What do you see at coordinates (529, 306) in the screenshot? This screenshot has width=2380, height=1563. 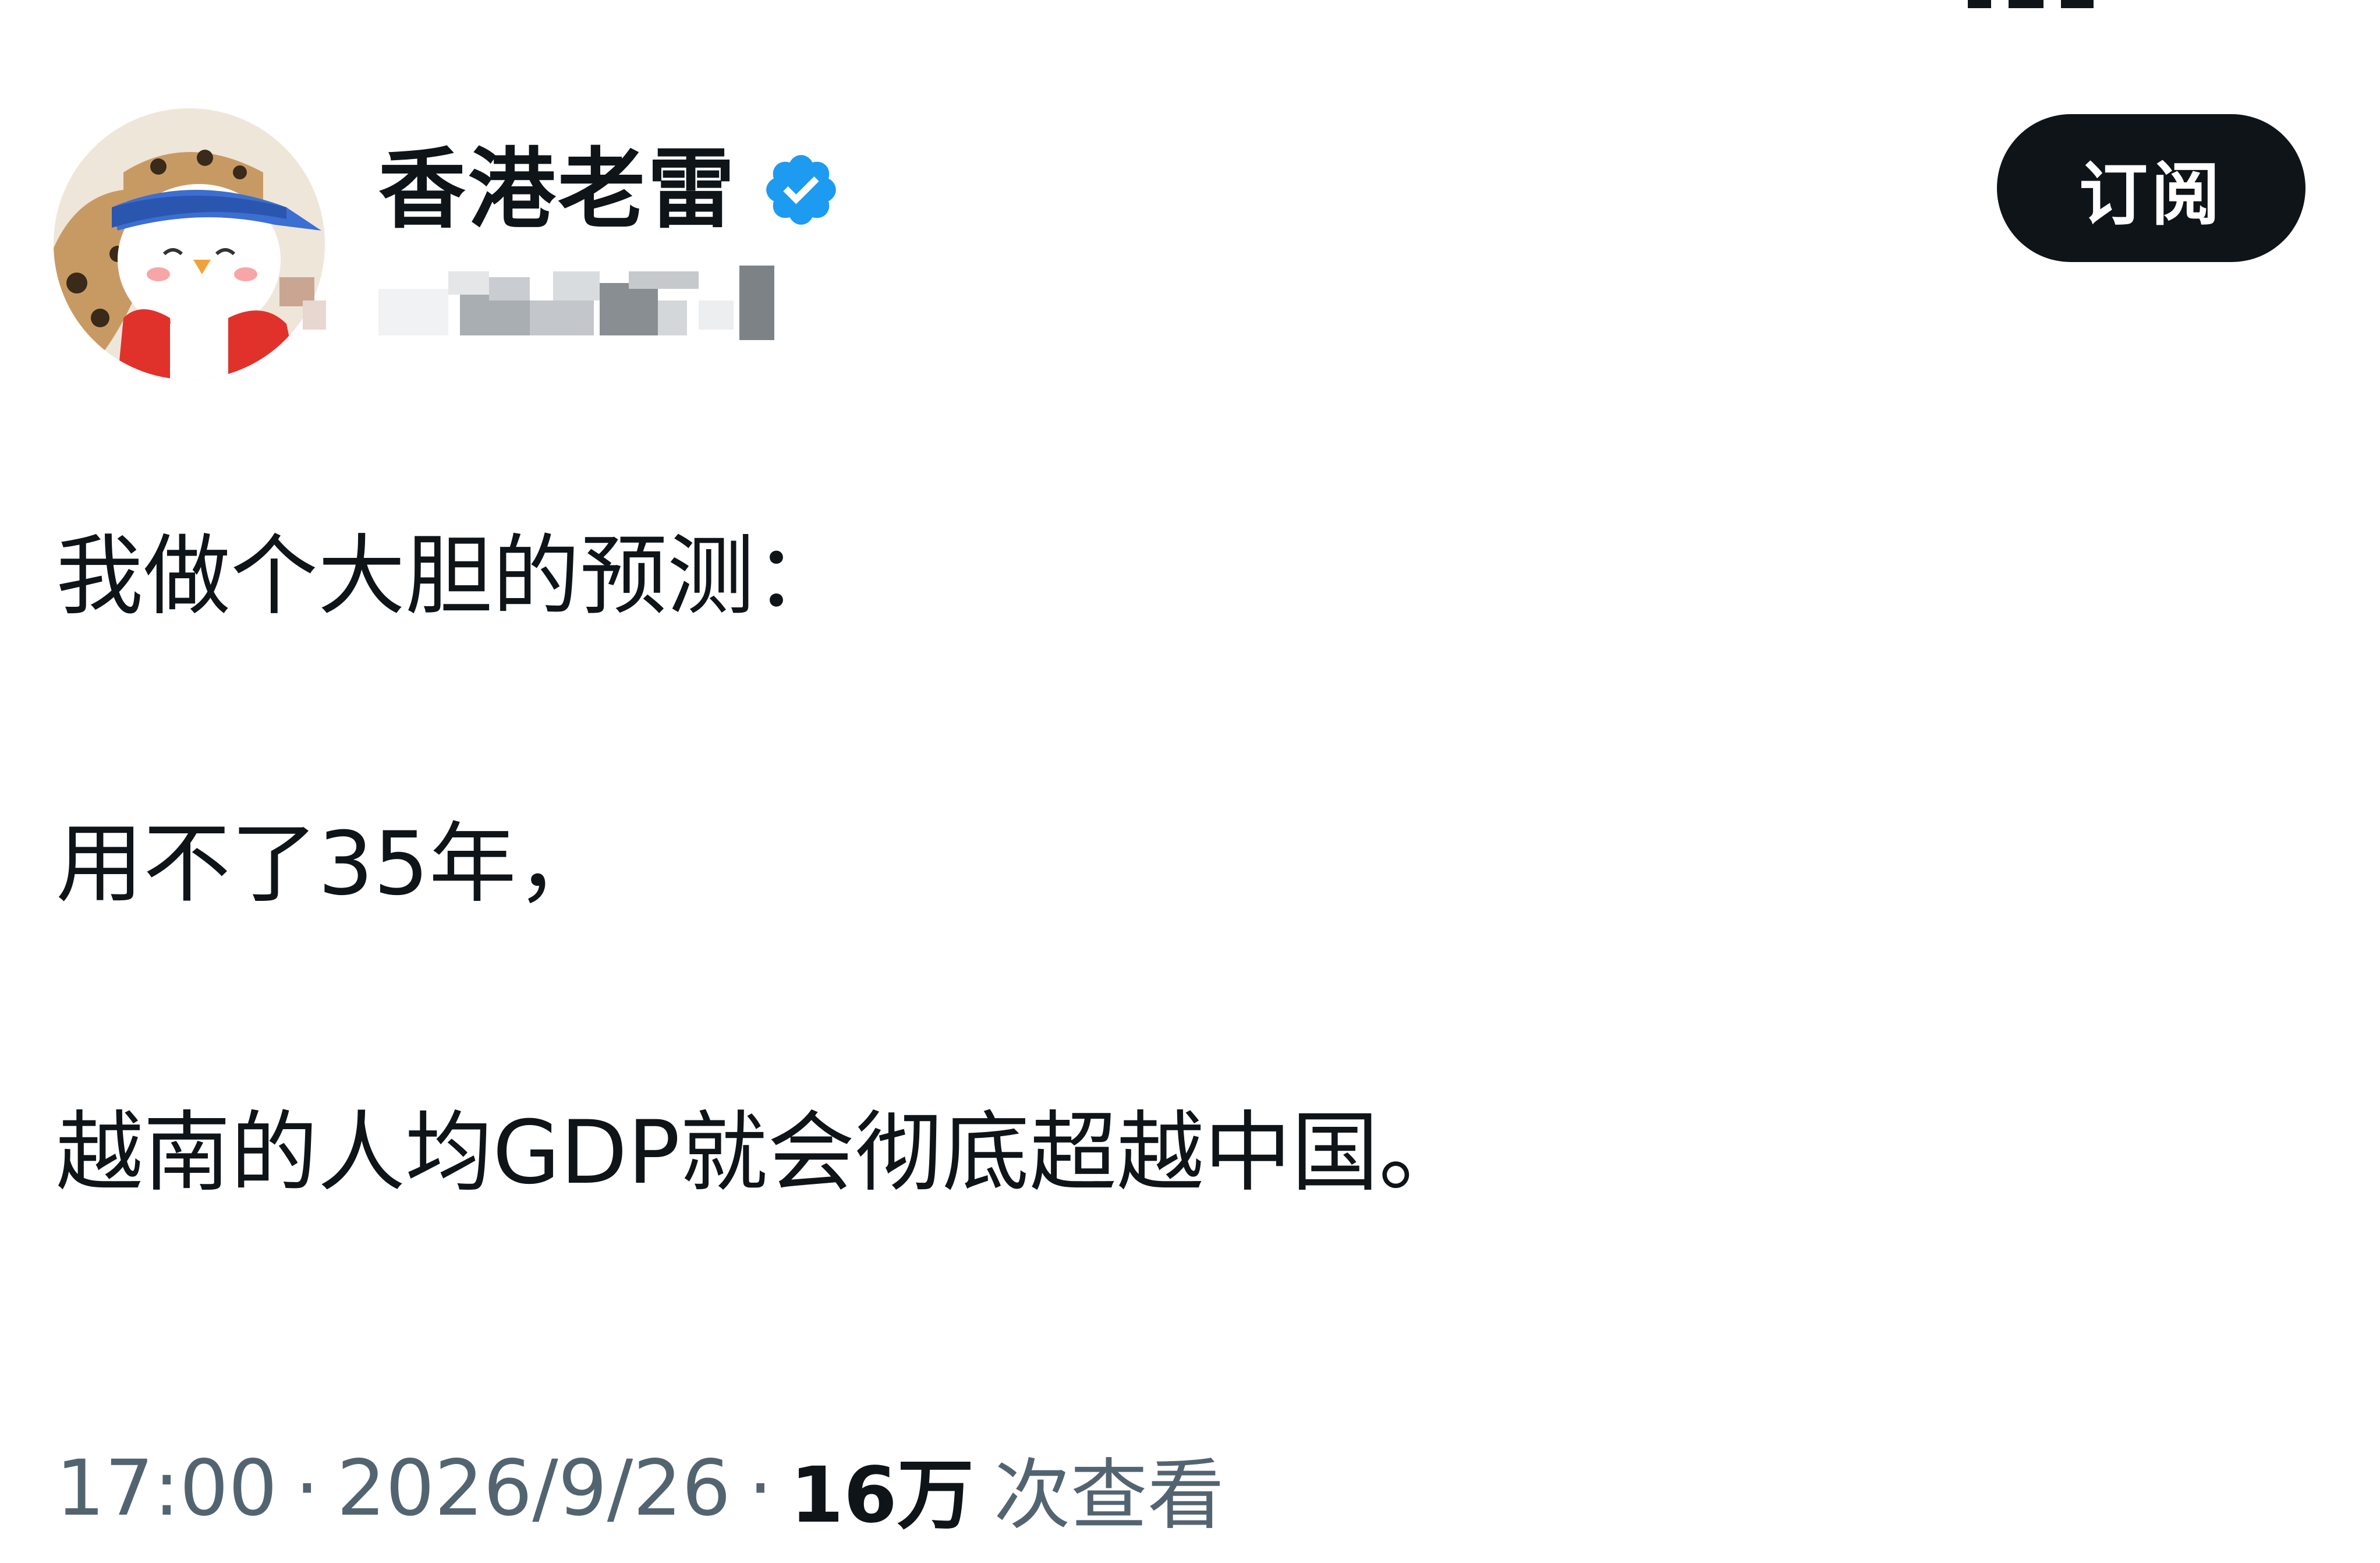 I see `handle-obscured` at bounding box center [529, 306].